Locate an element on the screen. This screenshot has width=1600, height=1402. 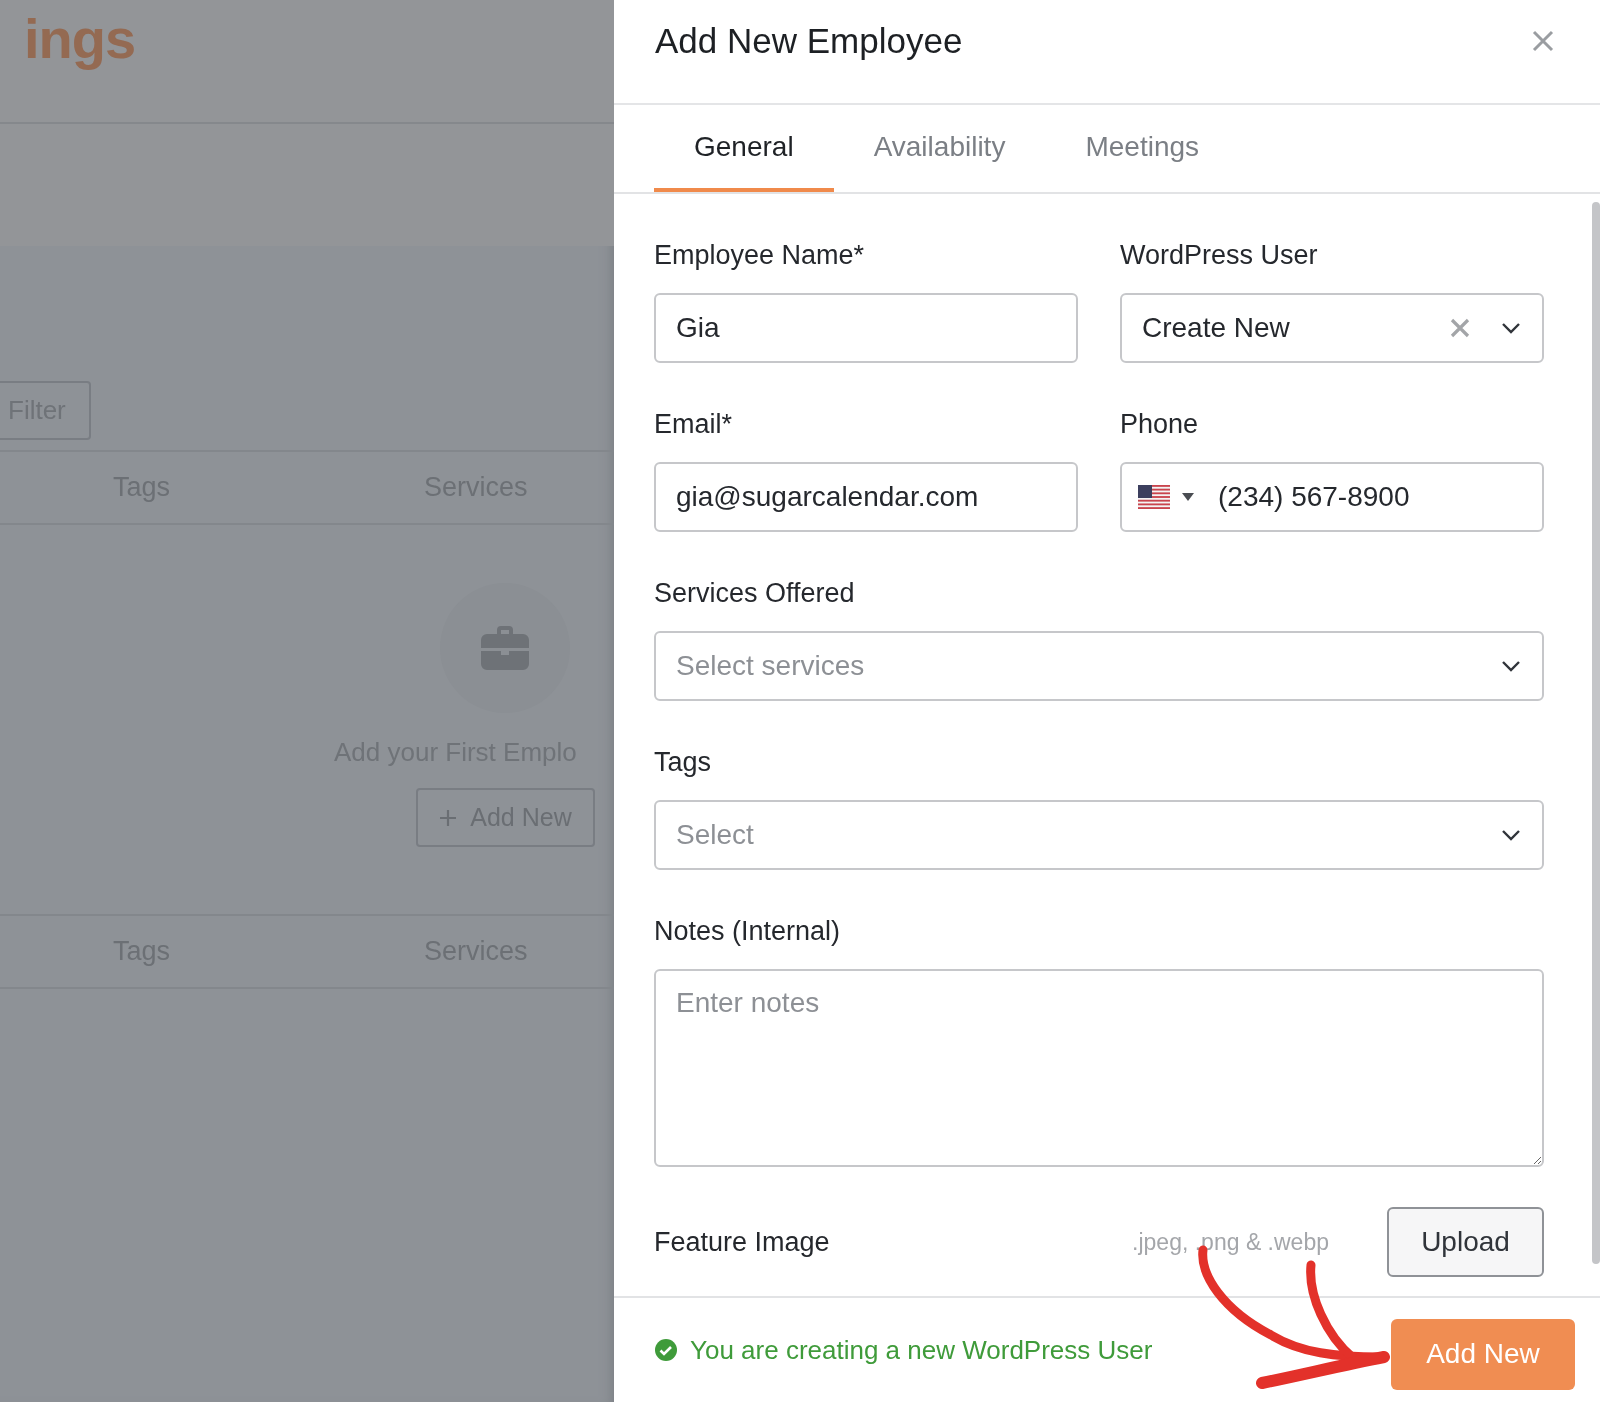
briefcase-icon is located at coordinates (505, 648).